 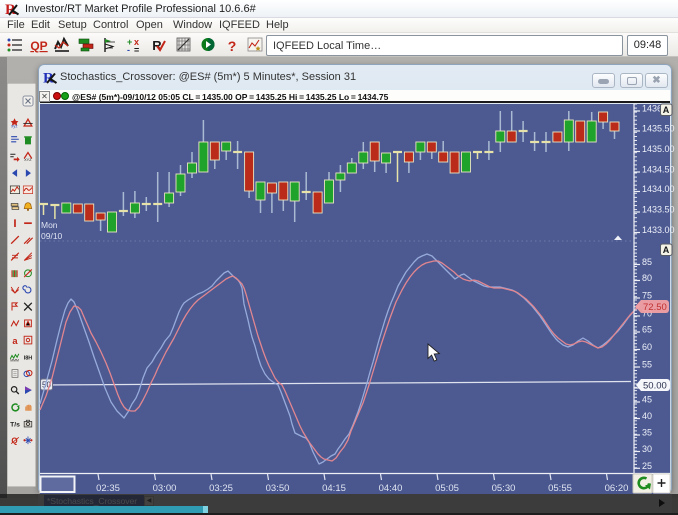 I want to click on svg-text: 09/10, so click(x=52, y=236).